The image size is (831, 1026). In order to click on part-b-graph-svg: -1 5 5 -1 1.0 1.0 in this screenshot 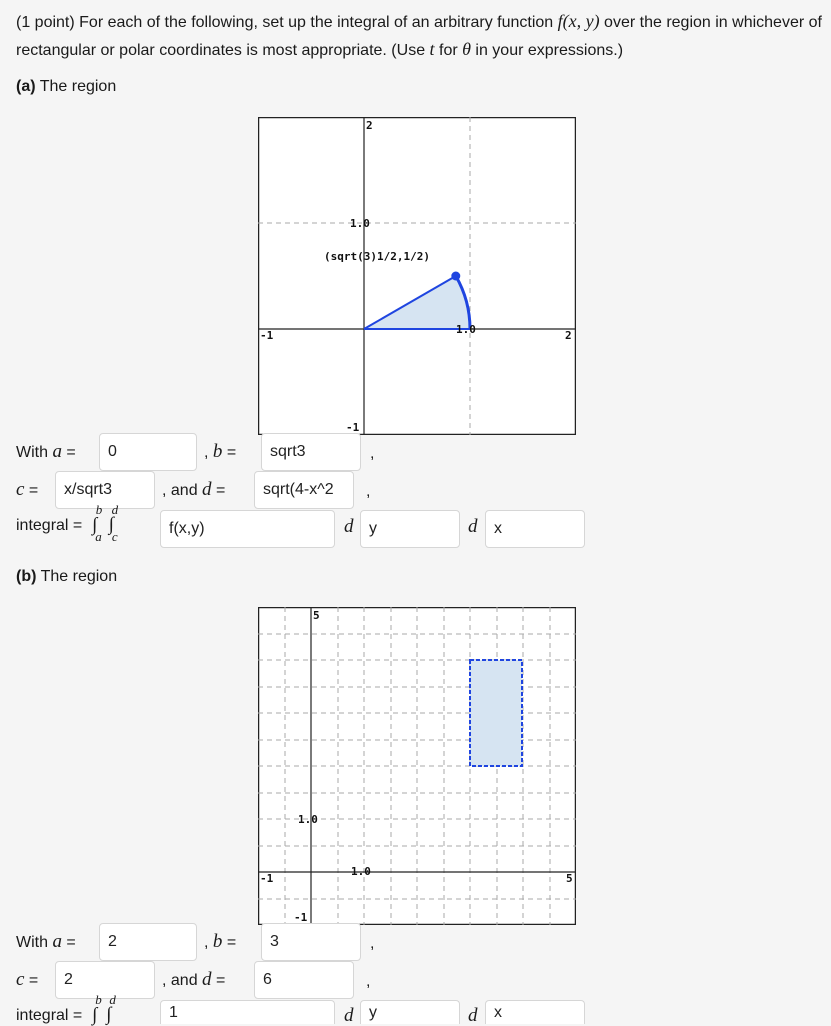, I will do `click(417, 766)`.